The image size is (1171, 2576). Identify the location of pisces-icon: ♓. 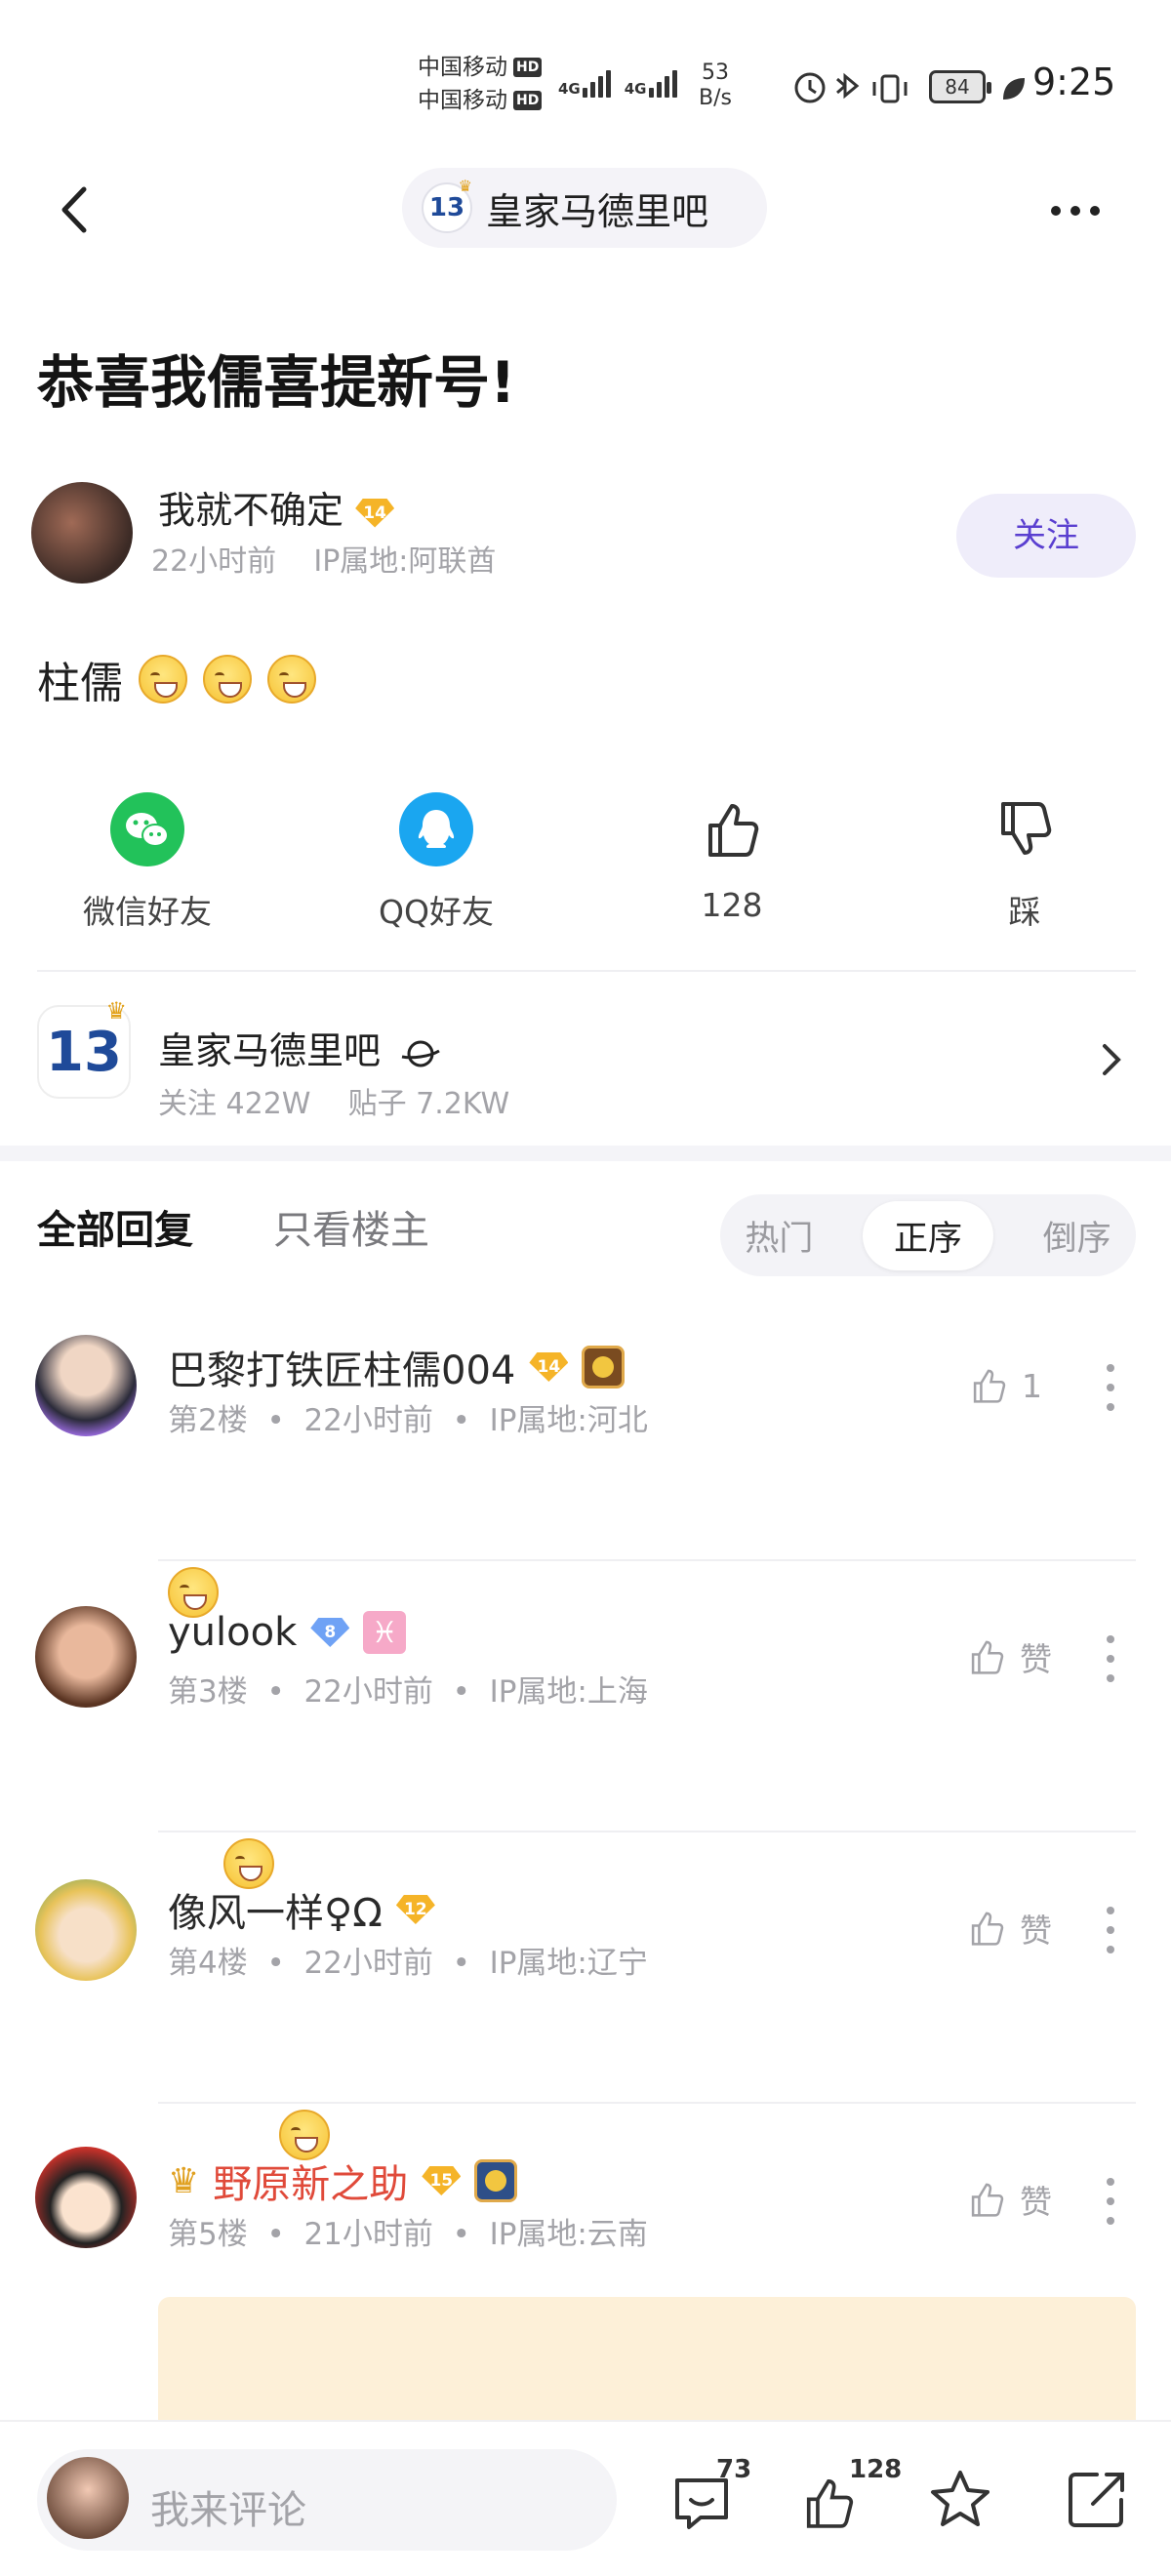
(385, 1632).